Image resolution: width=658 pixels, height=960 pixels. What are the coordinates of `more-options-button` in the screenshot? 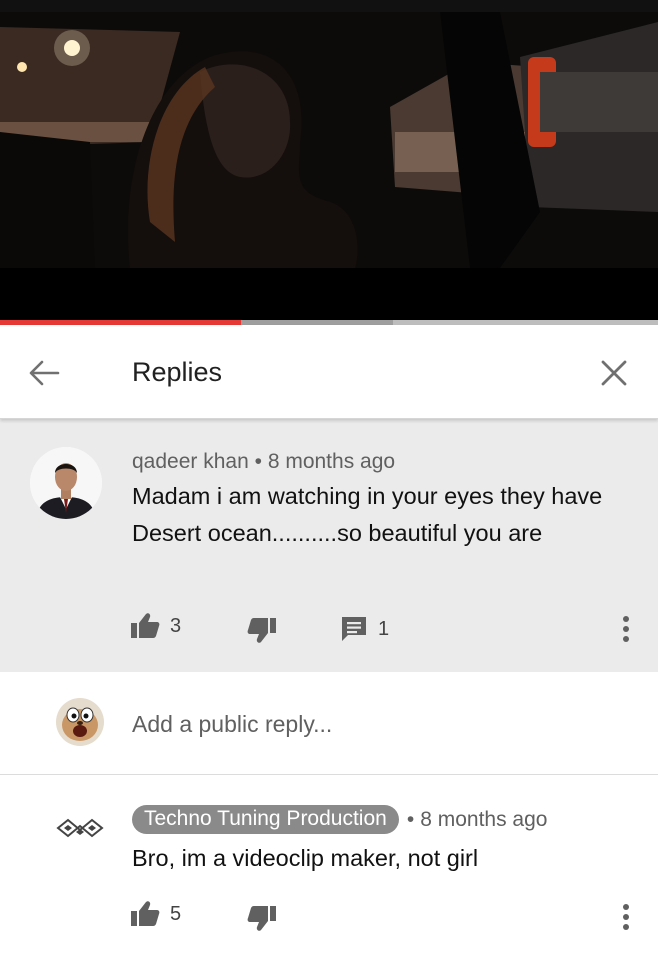 It's located at (626, 629).